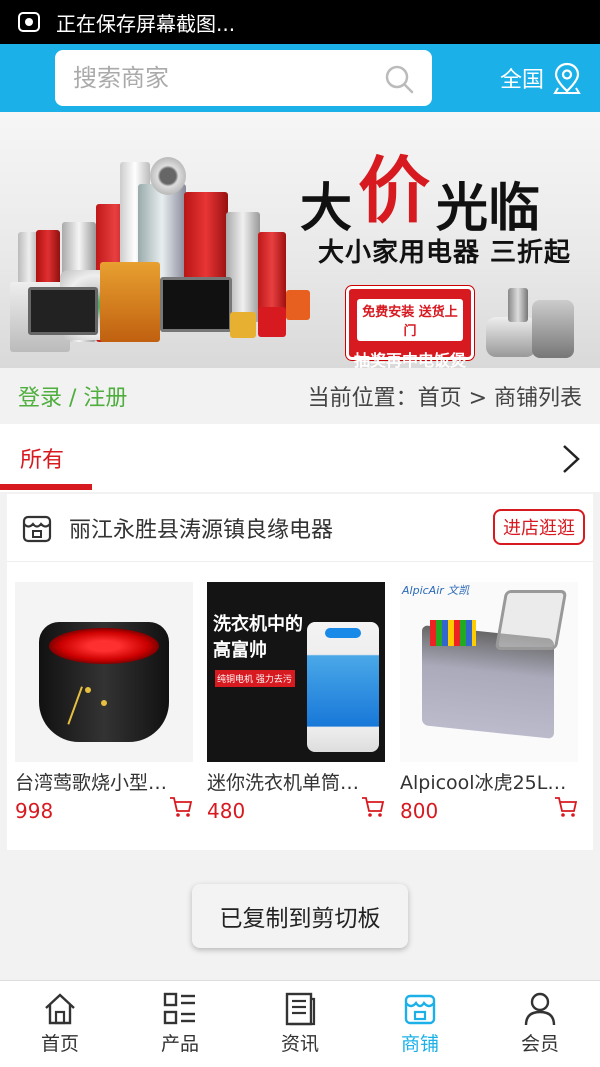 The width and height of the screenshot is (600, 1067). I want to click on region-label: 全国, so click(521, 80).